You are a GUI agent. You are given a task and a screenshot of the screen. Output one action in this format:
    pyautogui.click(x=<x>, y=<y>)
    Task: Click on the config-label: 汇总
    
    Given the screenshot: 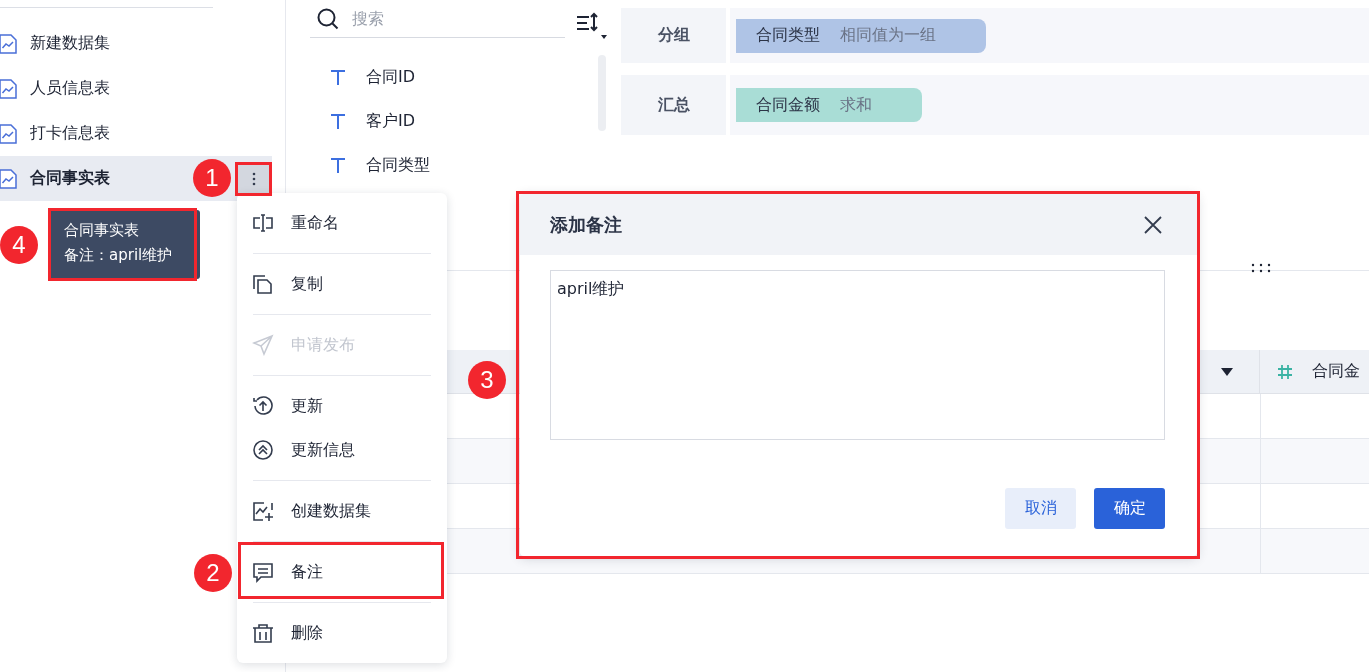 What is the action you would take?
    pyautogui.click(x=673, y=105)
    